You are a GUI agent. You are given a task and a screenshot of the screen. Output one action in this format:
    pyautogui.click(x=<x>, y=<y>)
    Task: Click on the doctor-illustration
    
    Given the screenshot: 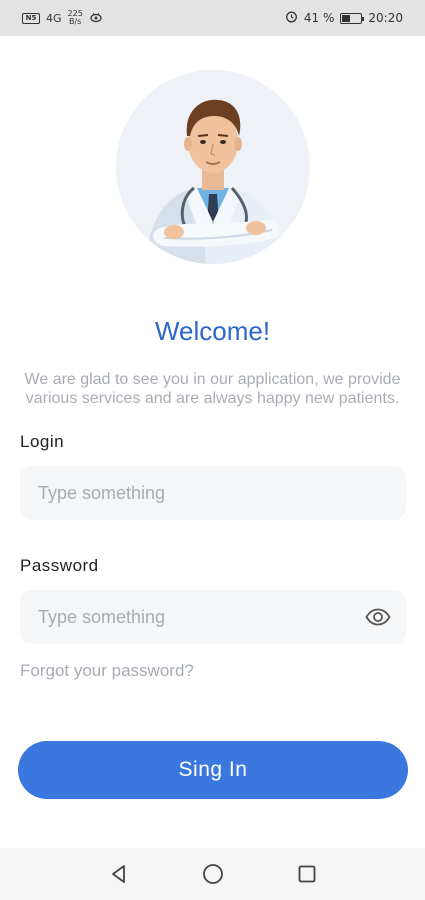 What is the action you would take?
    pyautogui.click(x=213, y=167)
    